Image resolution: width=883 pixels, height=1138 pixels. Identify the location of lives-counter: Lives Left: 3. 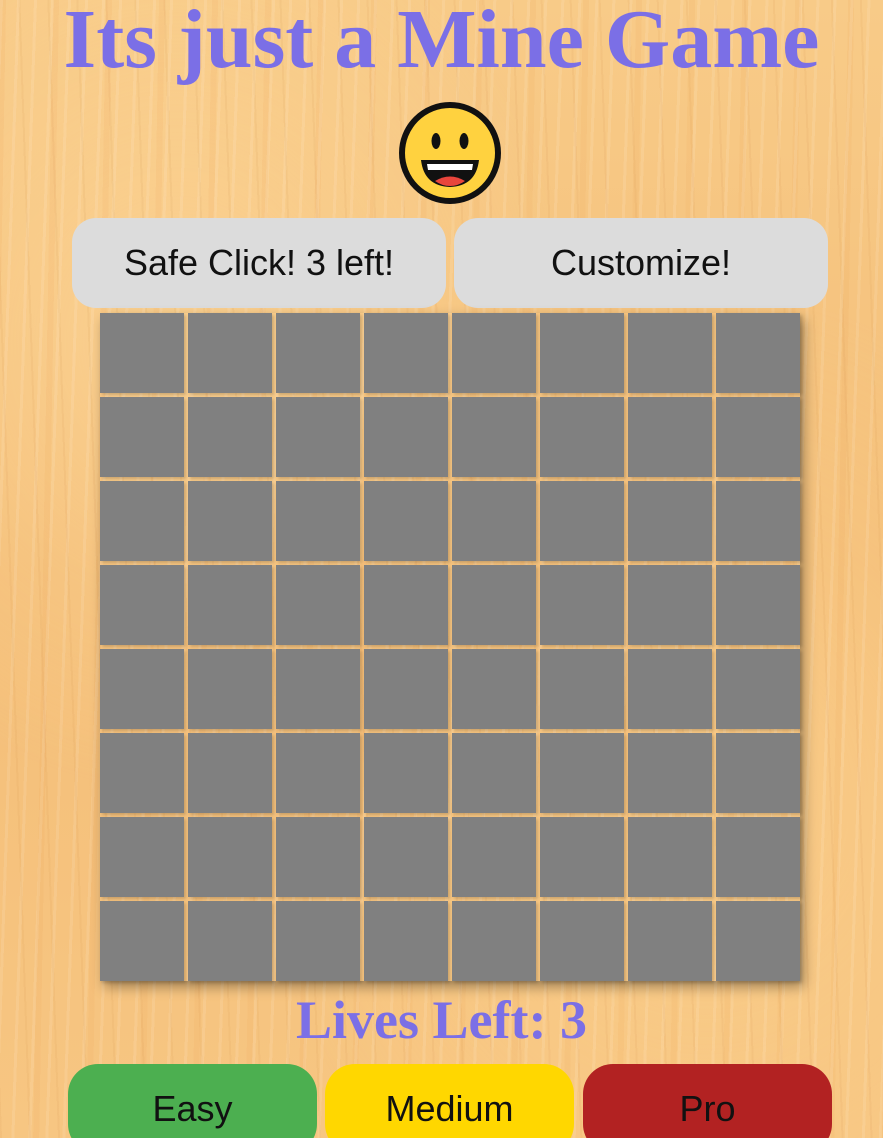
(441, 1020).